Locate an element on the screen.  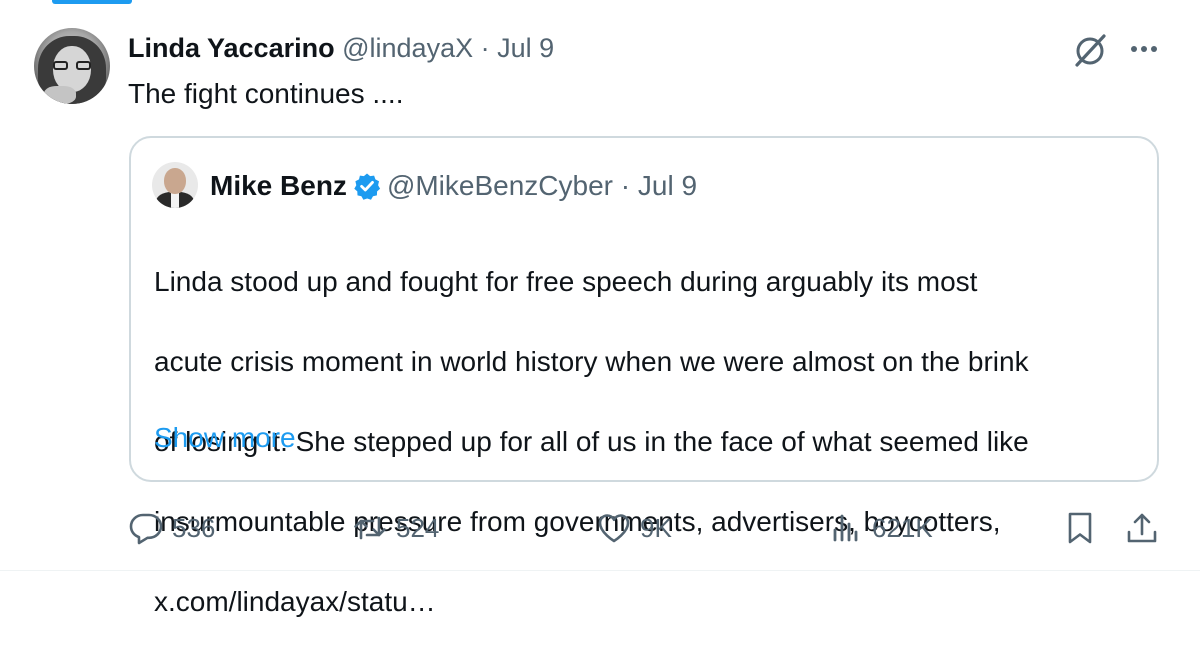
quoted-author-handle: @MikeBenzCyber is located at coordinates (500, 186).